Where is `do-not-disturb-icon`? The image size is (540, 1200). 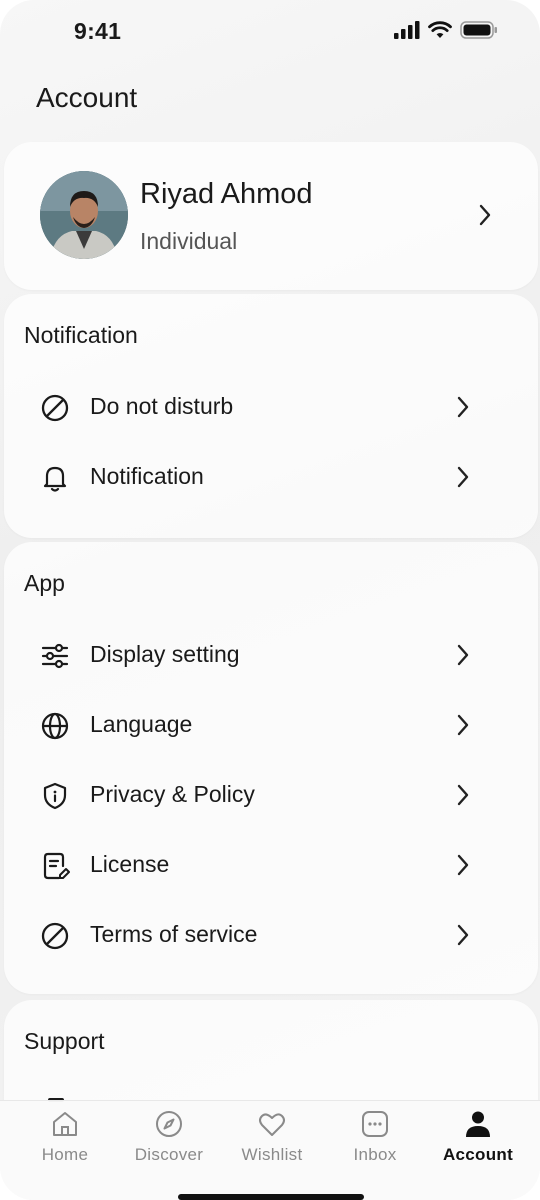
do-not-disturb-icon is located at coordinates (55, 408).